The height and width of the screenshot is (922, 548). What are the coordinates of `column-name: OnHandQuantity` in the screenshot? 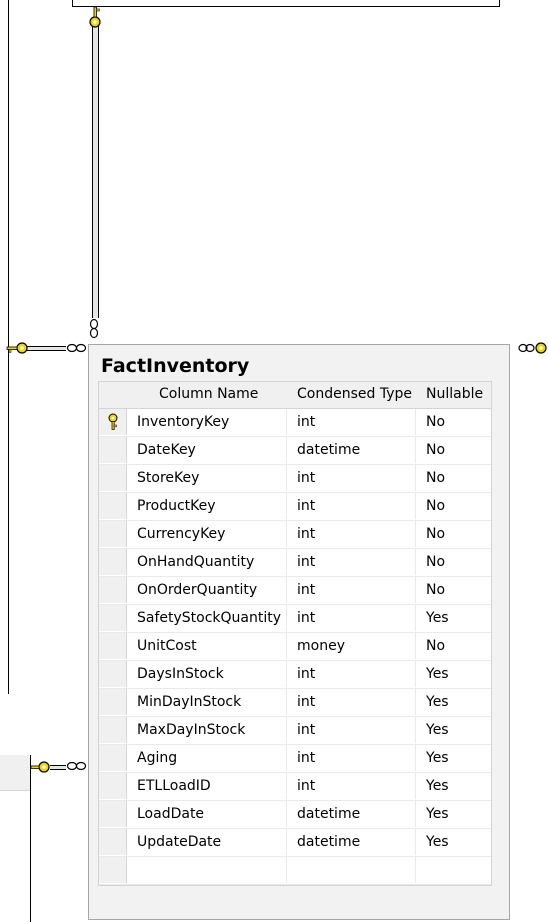 It's located at (195, 562).